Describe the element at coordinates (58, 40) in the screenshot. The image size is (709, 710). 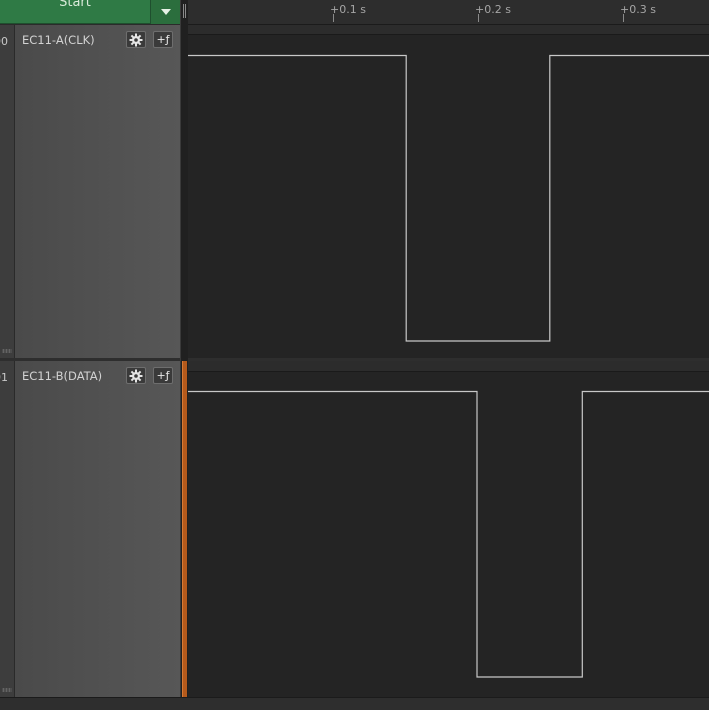
I see `channel-name-0: EC11-A(CLK)` at that location.